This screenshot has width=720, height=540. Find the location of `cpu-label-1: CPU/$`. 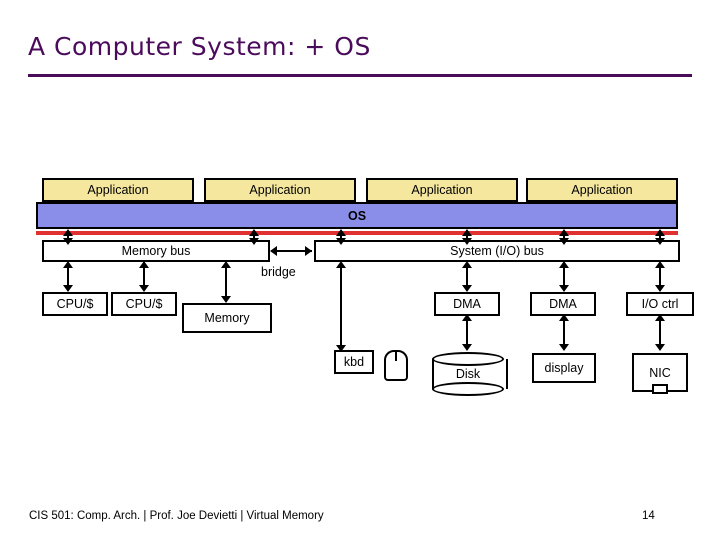

cpu-label-1: CPU/$ is located at coordinates (75, 304).